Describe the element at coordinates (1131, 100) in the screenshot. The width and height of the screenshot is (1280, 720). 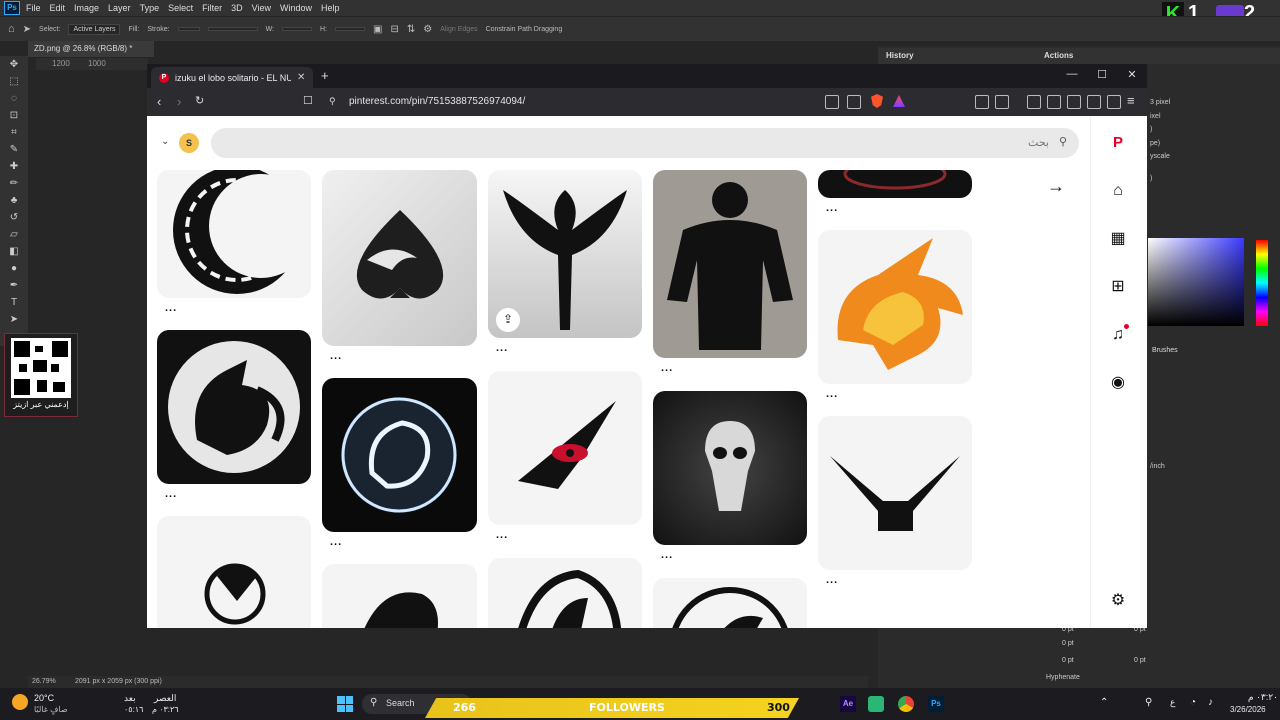
I see `menu-icon: ≡` at that location.